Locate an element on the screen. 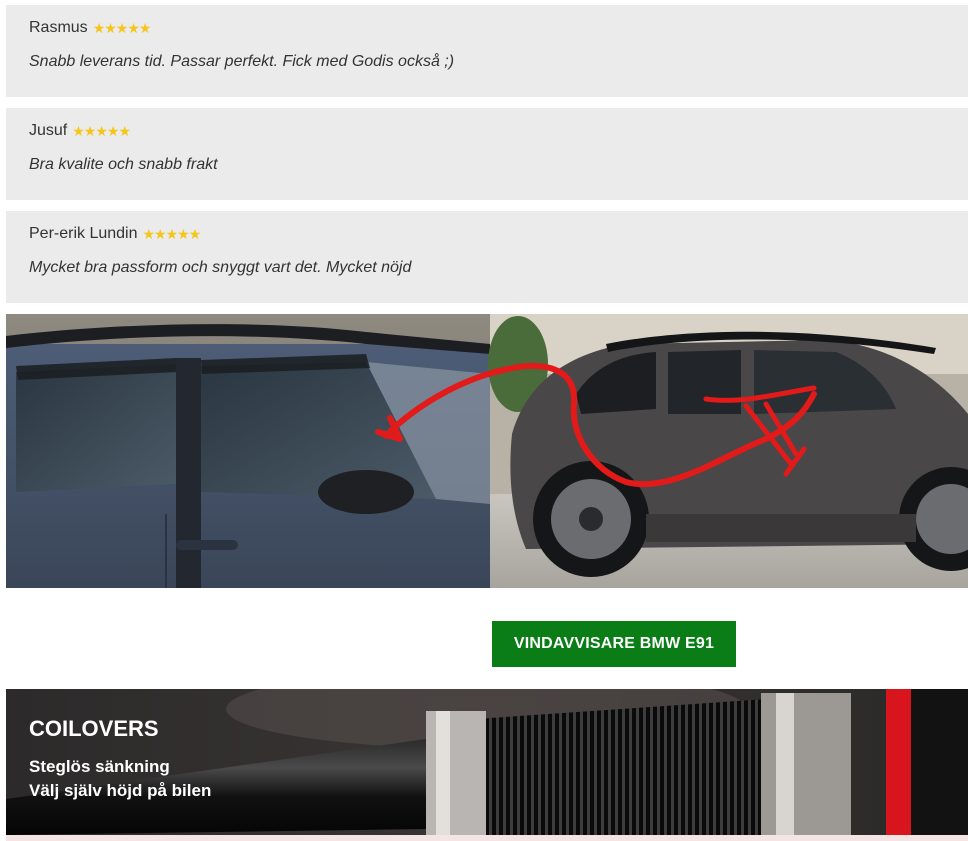 This screenshot has height=841, width=968. review-header: Rasmus ★★★★★ is located at coordinates (90, 28).